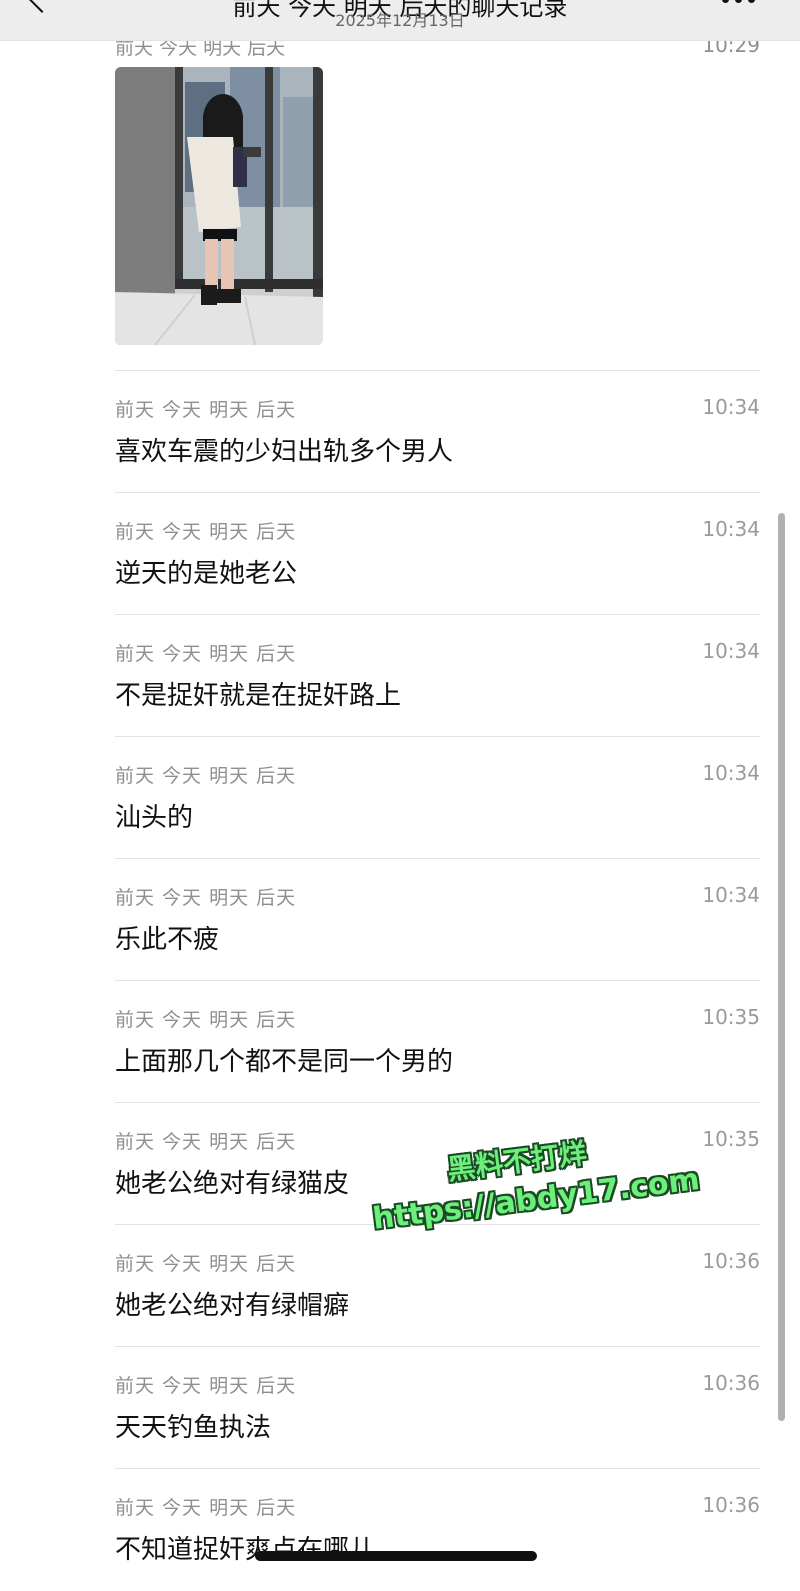  I want to click on message-text: 乐此不疲, so click(167, 940).